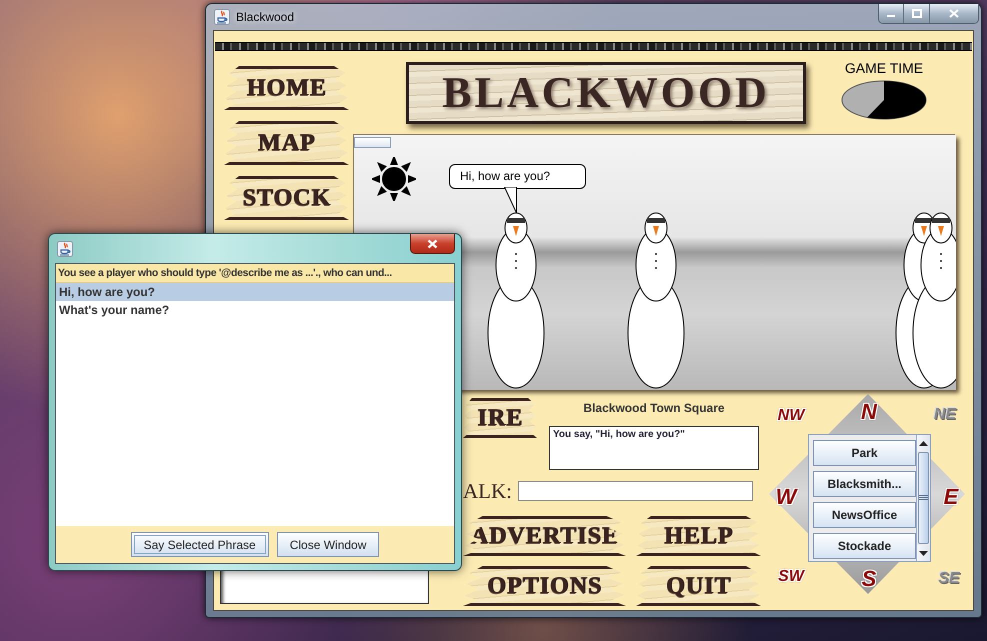  I want to click on minimize-button, so click(891, 13).